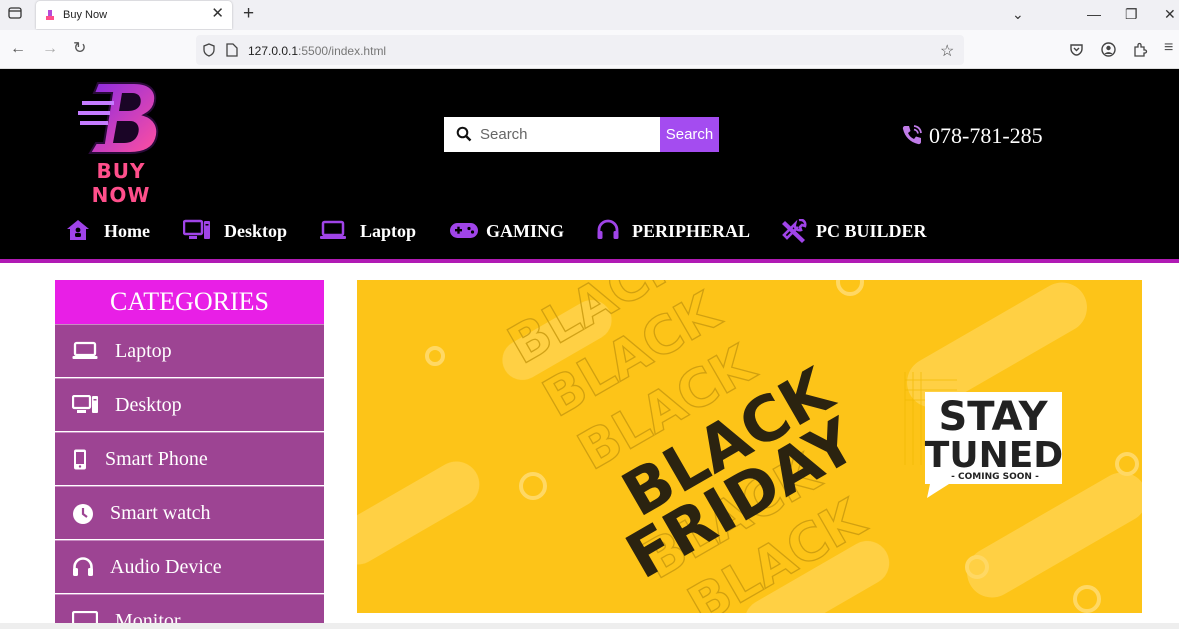  Describe the element at coordinates (995, 477) in the screenshot. I see `badge-coming-soon: - COMING SOON -` at that location.